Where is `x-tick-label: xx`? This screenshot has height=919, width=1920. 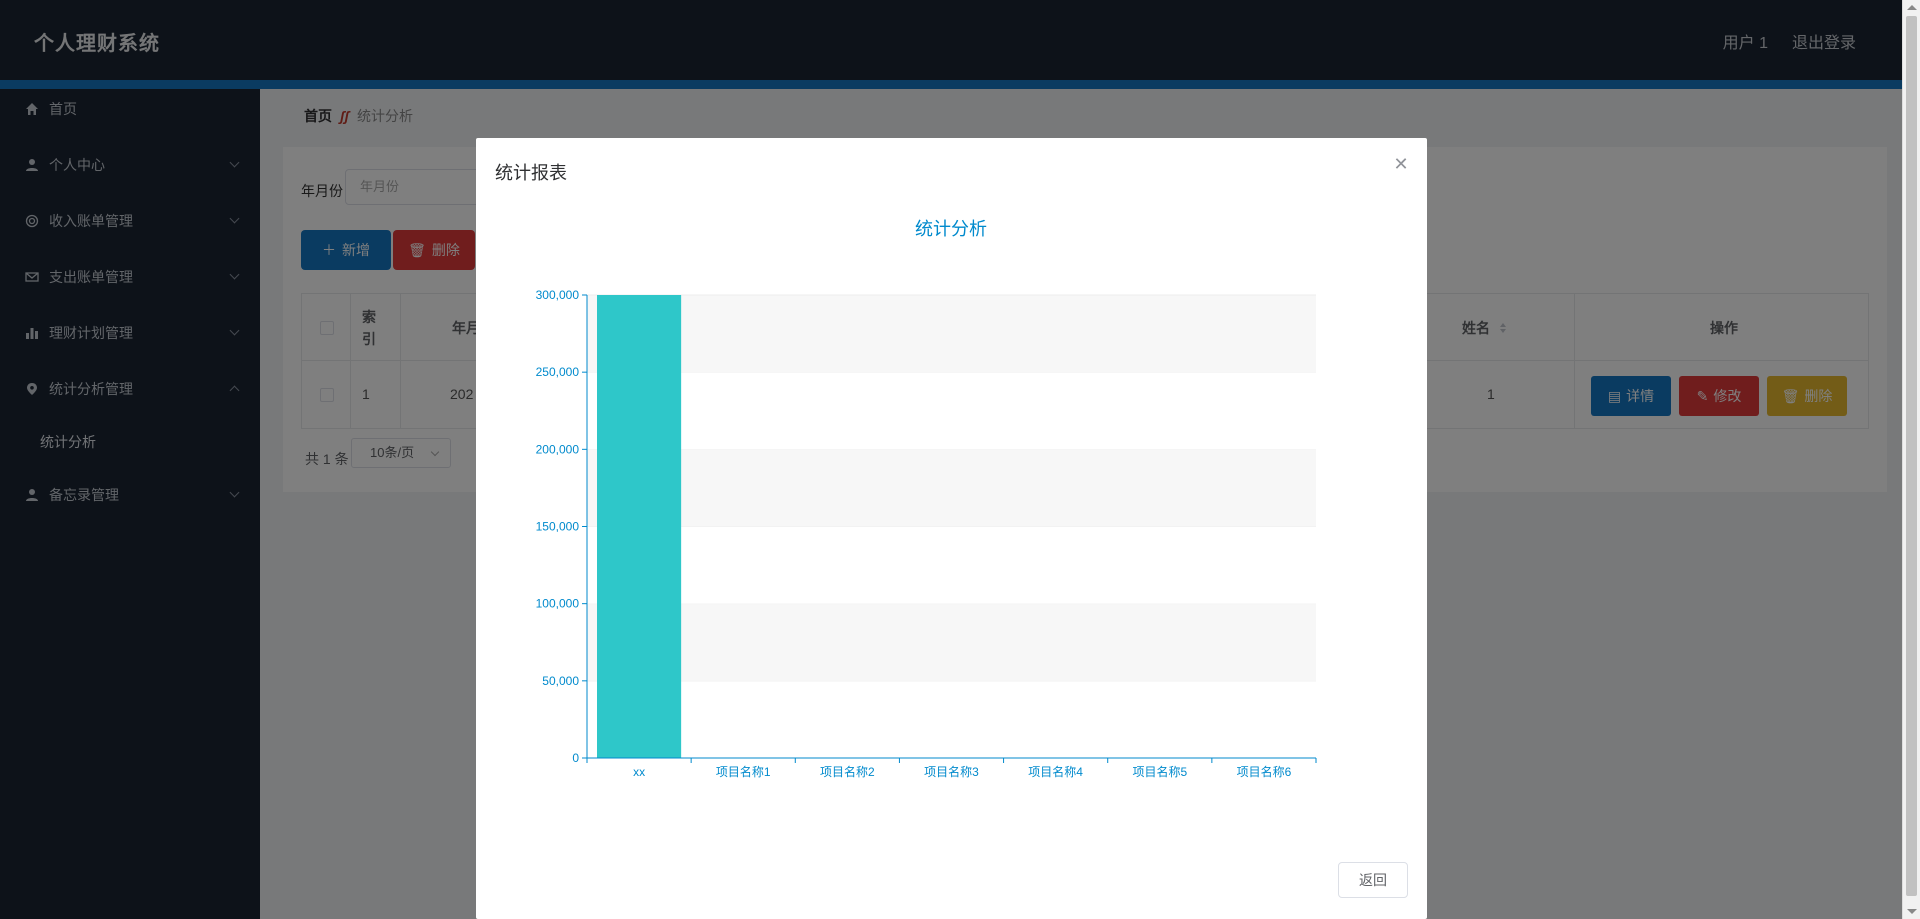
x-tick-label: xx is located at coordinates (639, 772).